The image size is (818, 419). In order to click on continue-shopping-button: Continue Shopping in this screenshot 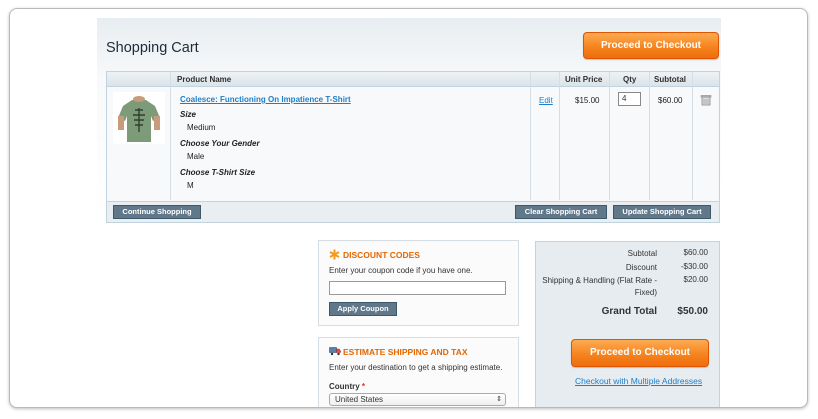, I will do `click(157, 212)`.